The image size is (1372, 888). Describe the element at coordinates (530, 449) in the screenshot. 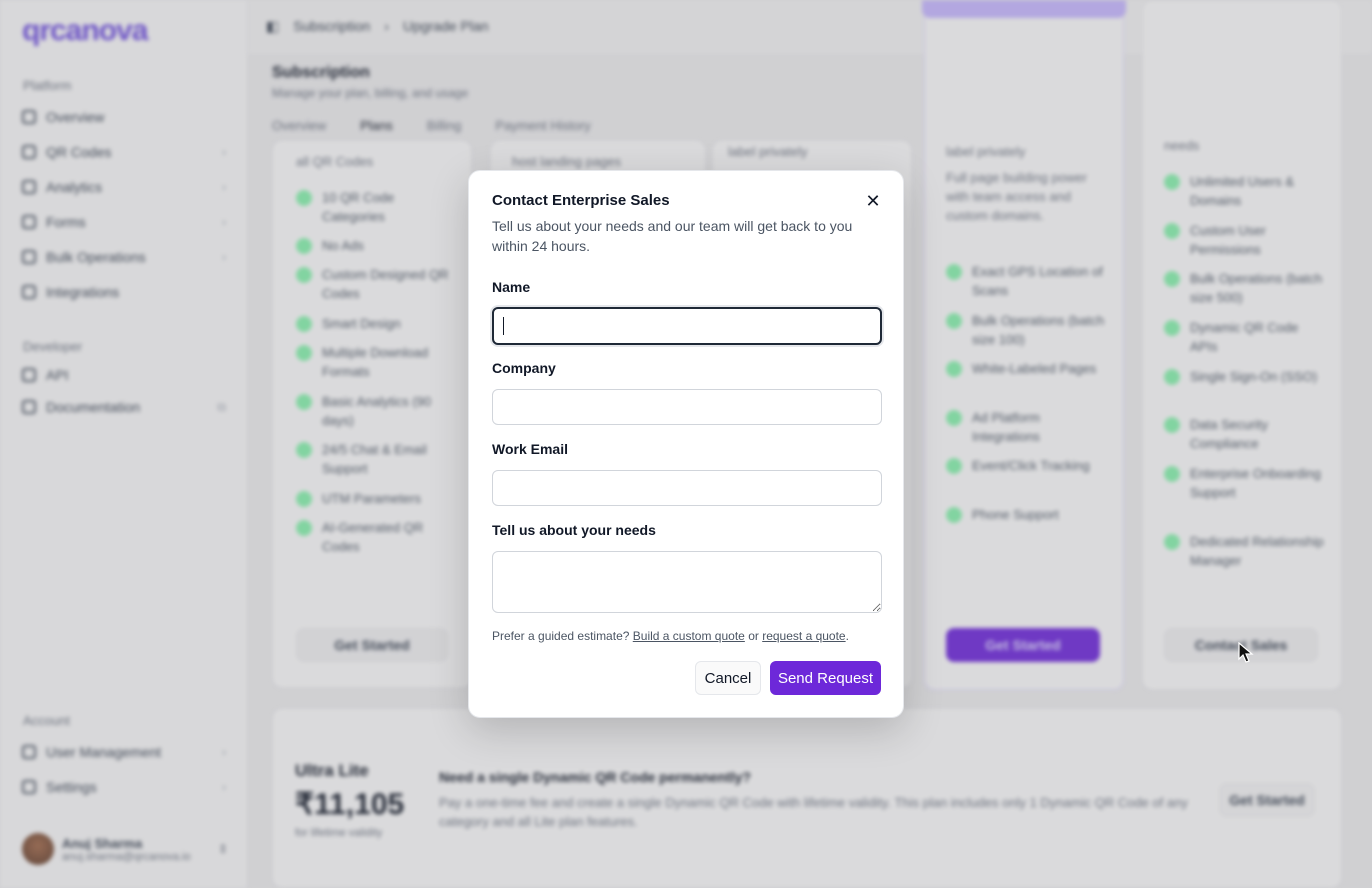

I see `work-email-label: Work Email` at that location.